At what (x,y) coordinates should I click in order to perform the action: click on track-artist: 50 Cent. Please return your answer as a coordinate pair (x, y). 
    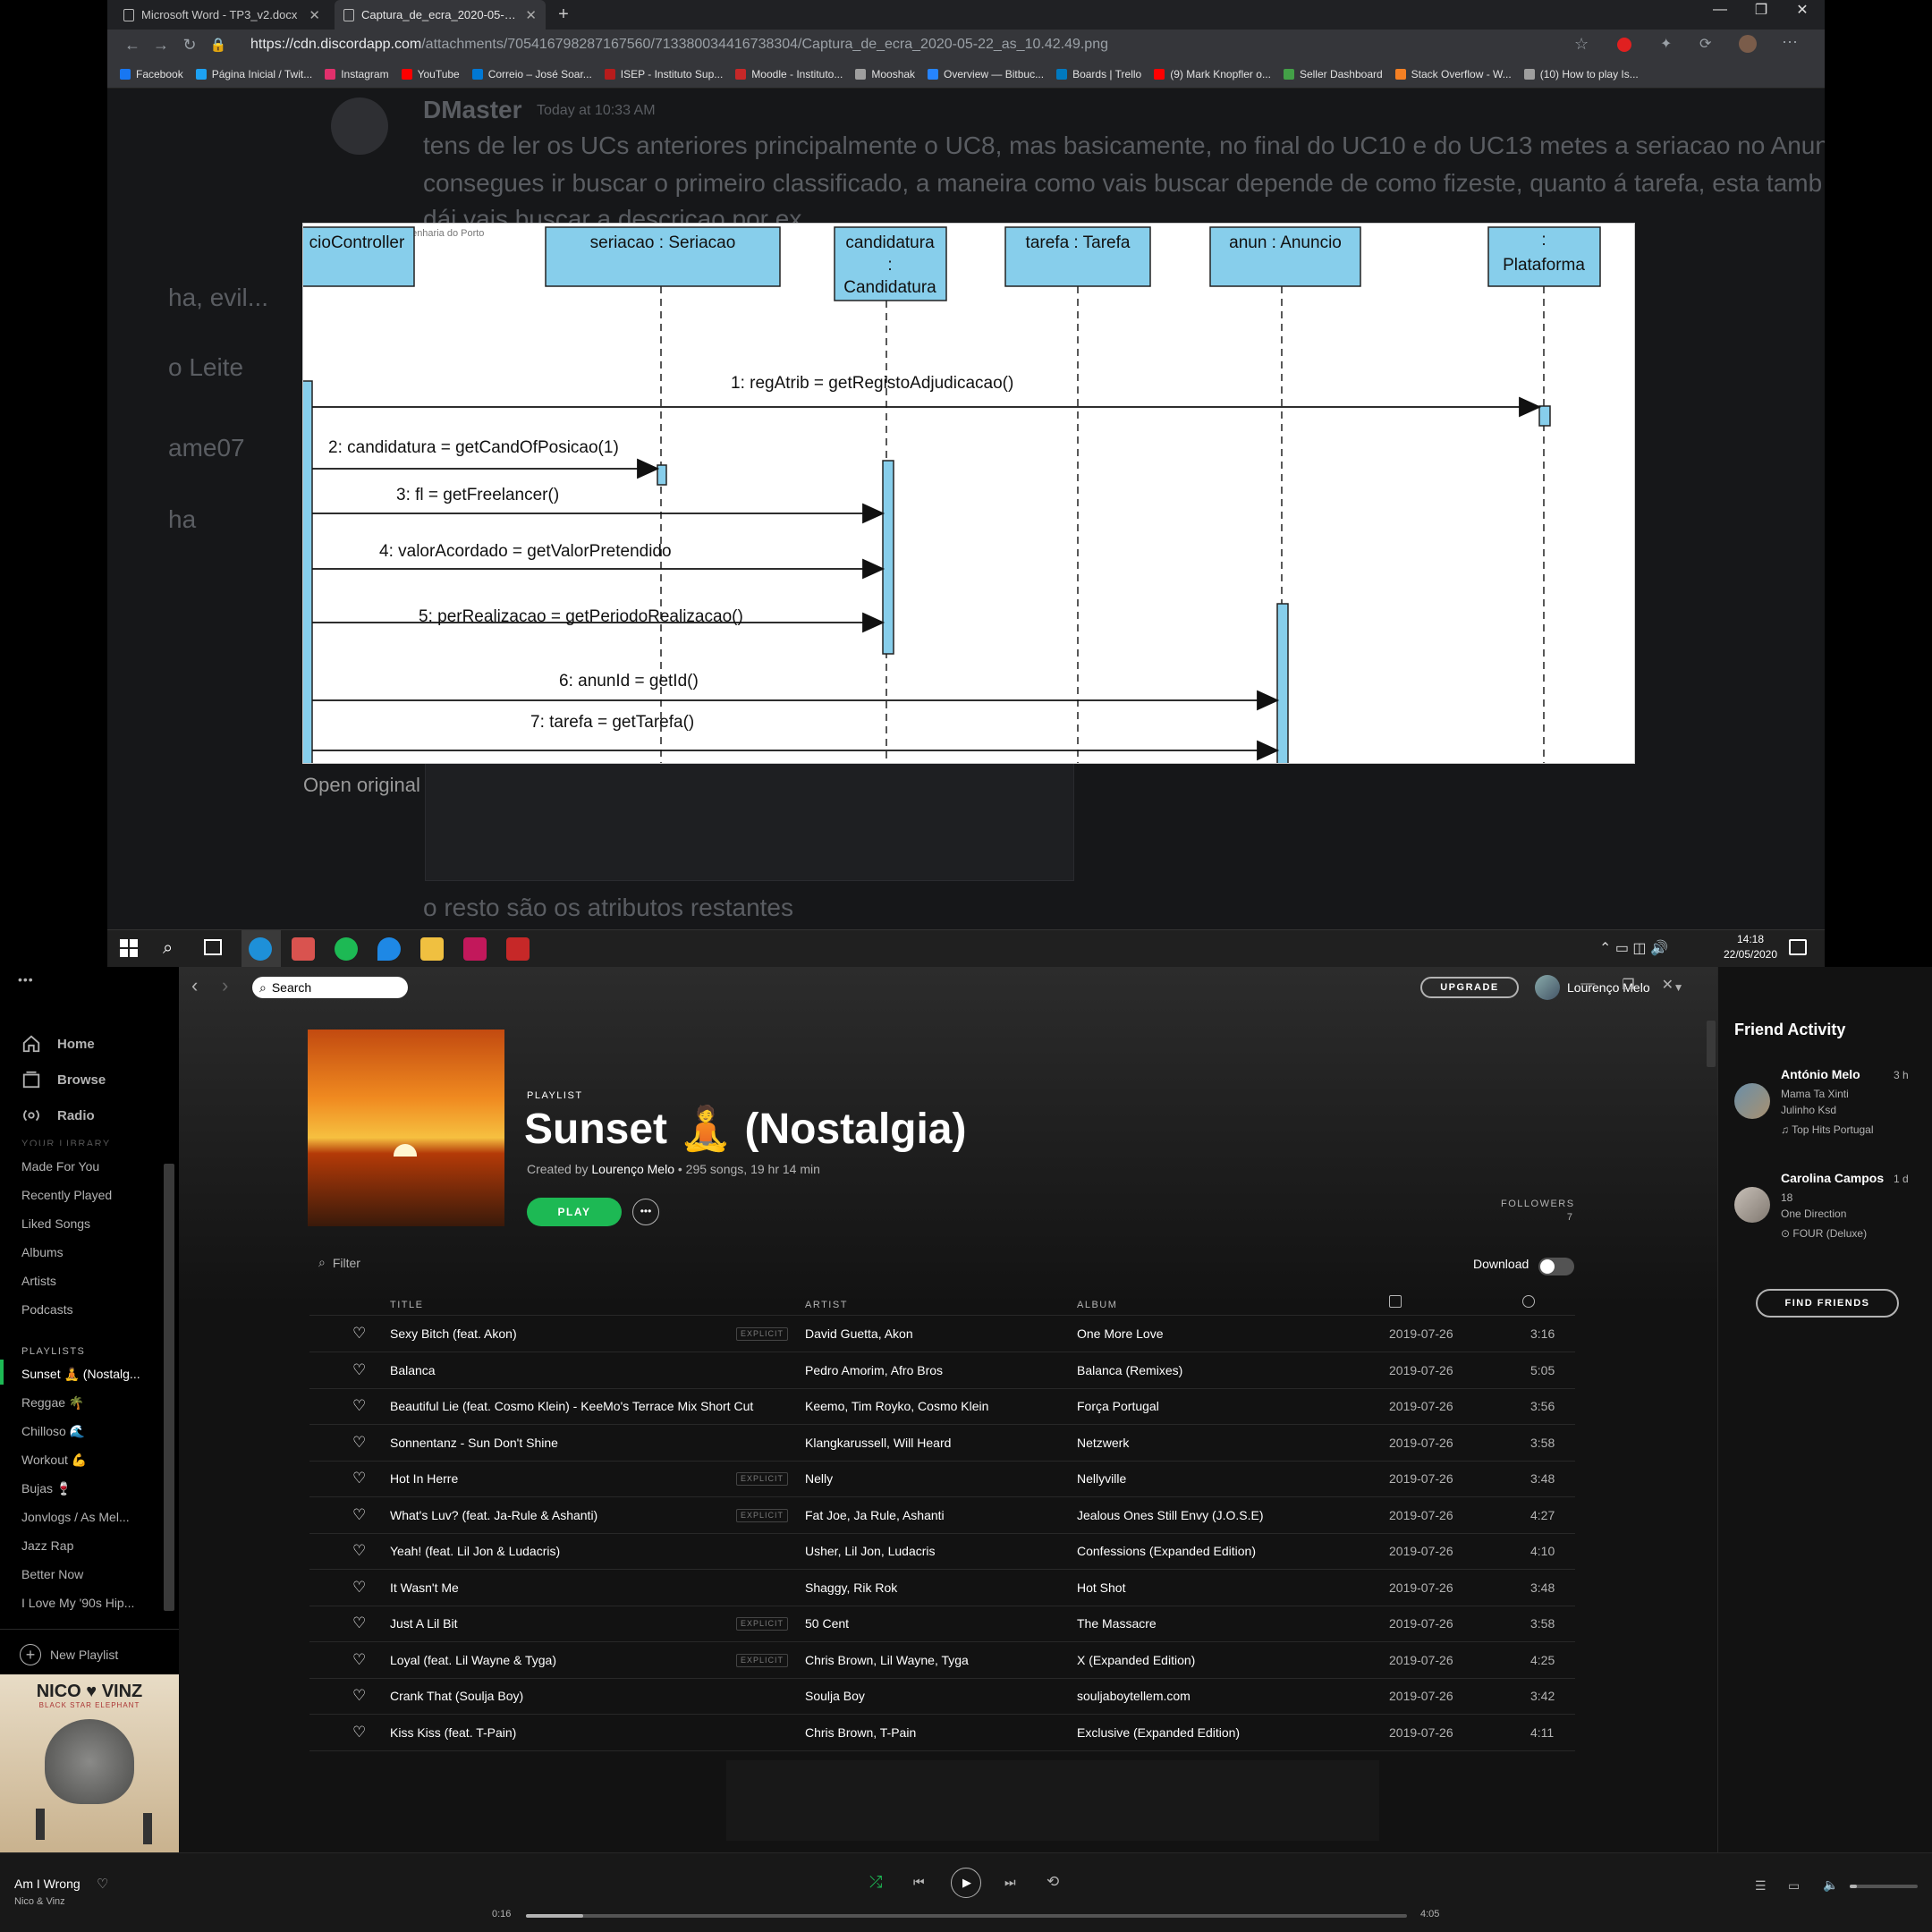
    Looking at the image, I should click on (939, 1623).